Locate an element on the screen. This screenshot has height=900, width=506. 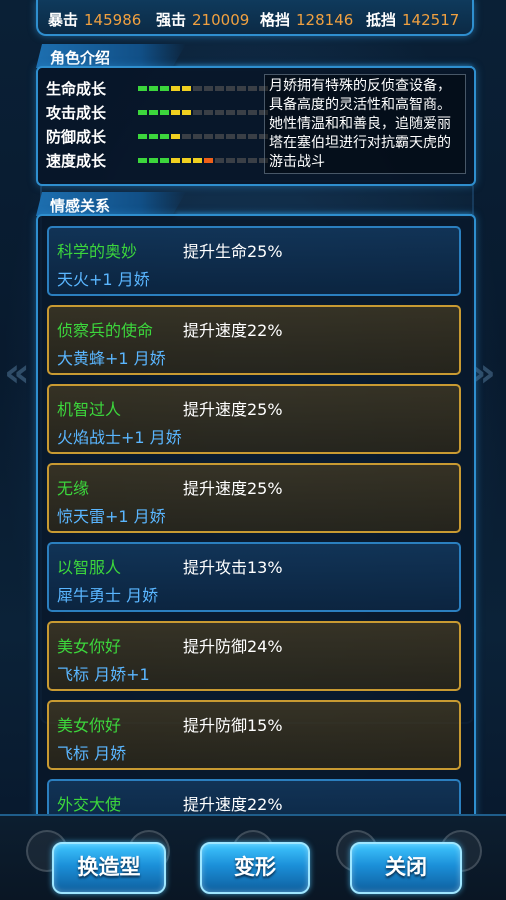
stat-resist: 抵挡 142517 is located at coordinates (413, 20).